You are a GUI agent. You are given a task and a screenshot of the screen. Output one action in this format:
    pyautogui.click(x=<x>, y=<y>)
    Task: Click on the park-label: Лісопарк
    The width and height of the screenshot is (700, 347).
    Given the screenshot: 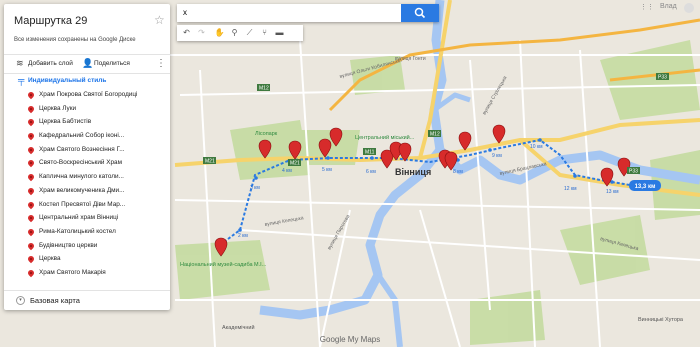 What is the action you would take?
    pyautogui.click(x=266, y=134)
    